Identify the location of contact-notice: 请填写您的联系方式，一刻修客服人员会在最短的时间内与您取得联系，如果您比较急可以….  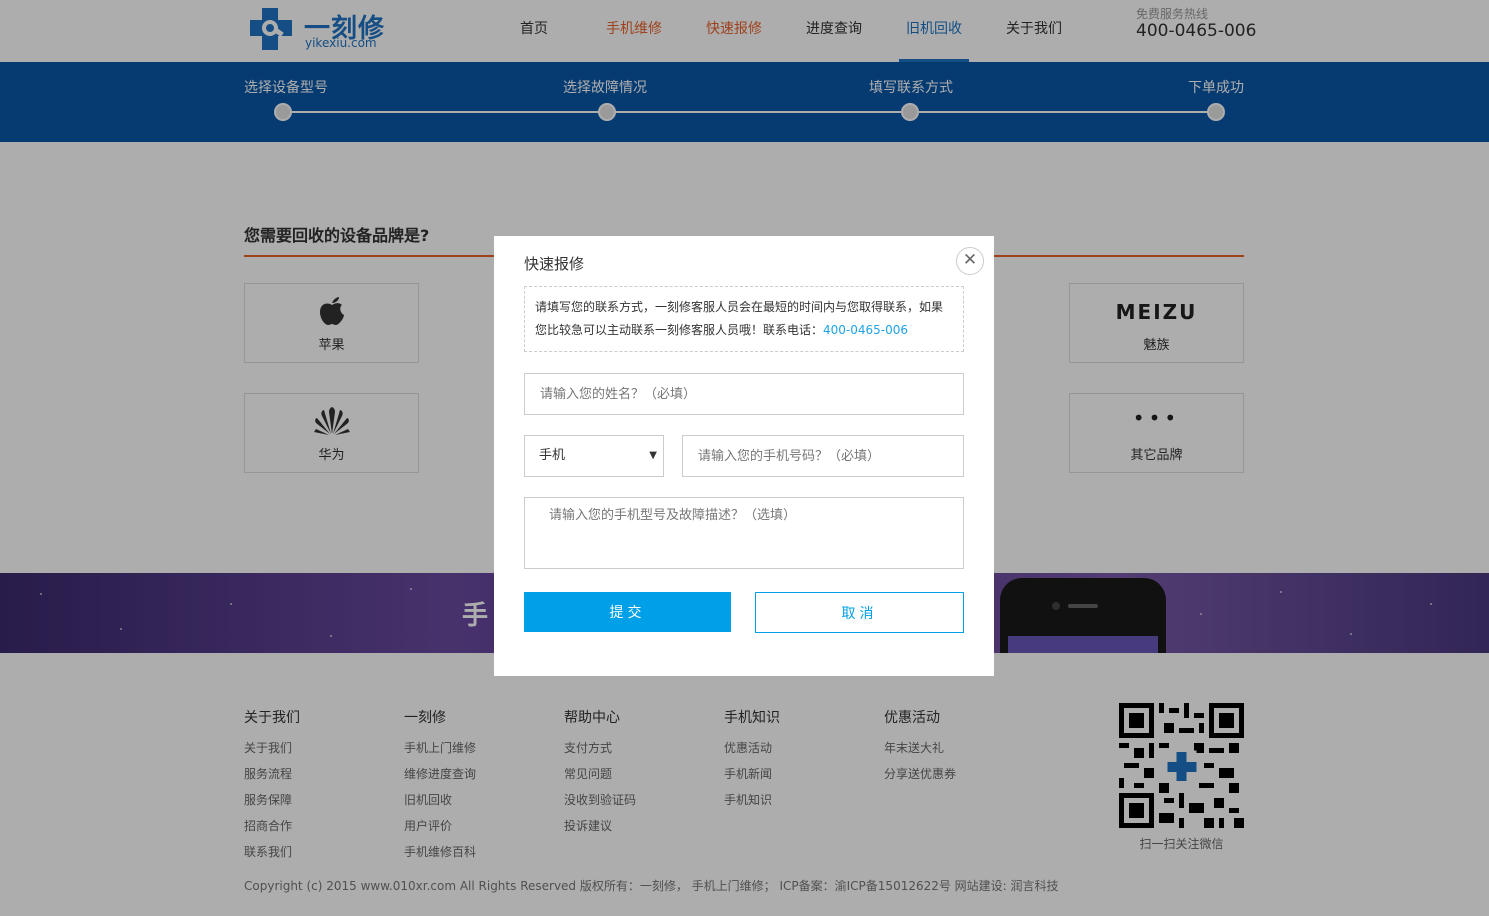
(744, 319).